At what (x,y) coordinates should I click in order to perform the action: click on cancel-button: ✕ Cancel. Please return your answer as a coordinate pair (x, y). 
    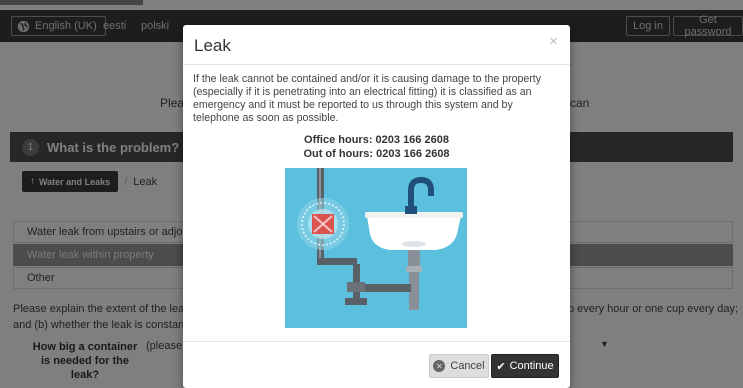
    Looking at the image, I should click on (459, 366).